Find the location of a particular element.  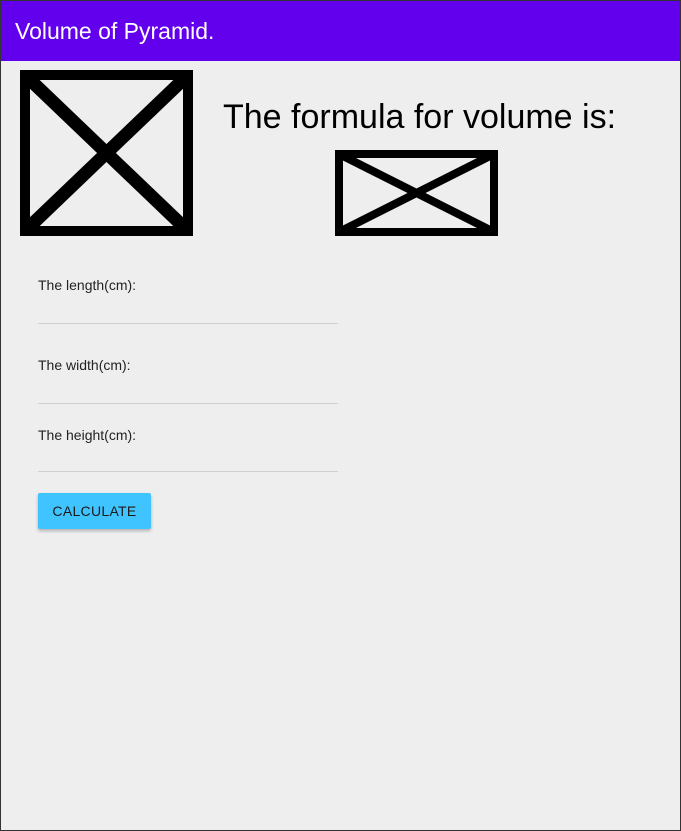

height-field: The height(cm): is located at coordinates (188, 450).